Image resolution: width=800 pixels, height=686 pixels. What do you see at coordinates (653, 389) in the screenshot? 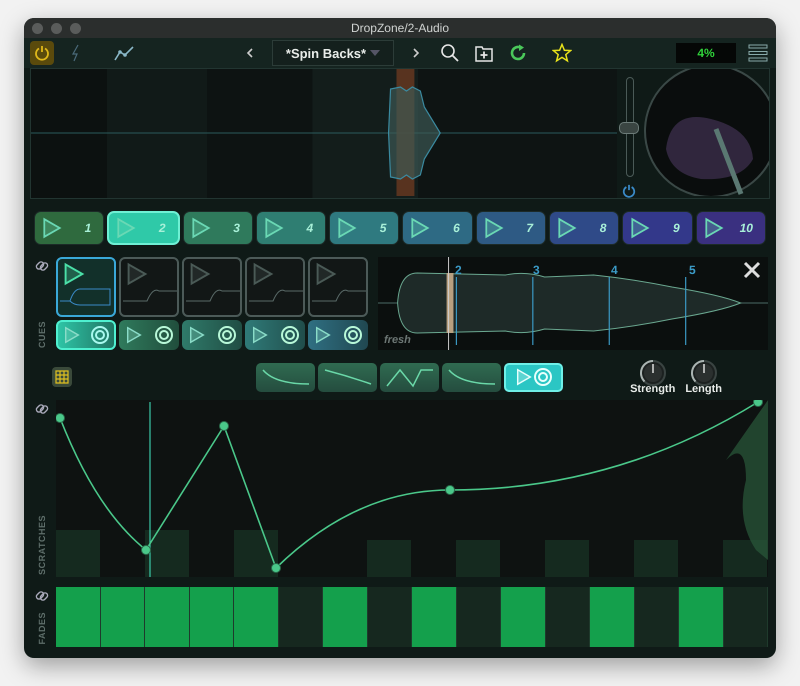
I see `knob-label: Strength` at bounding box center [653, 389].